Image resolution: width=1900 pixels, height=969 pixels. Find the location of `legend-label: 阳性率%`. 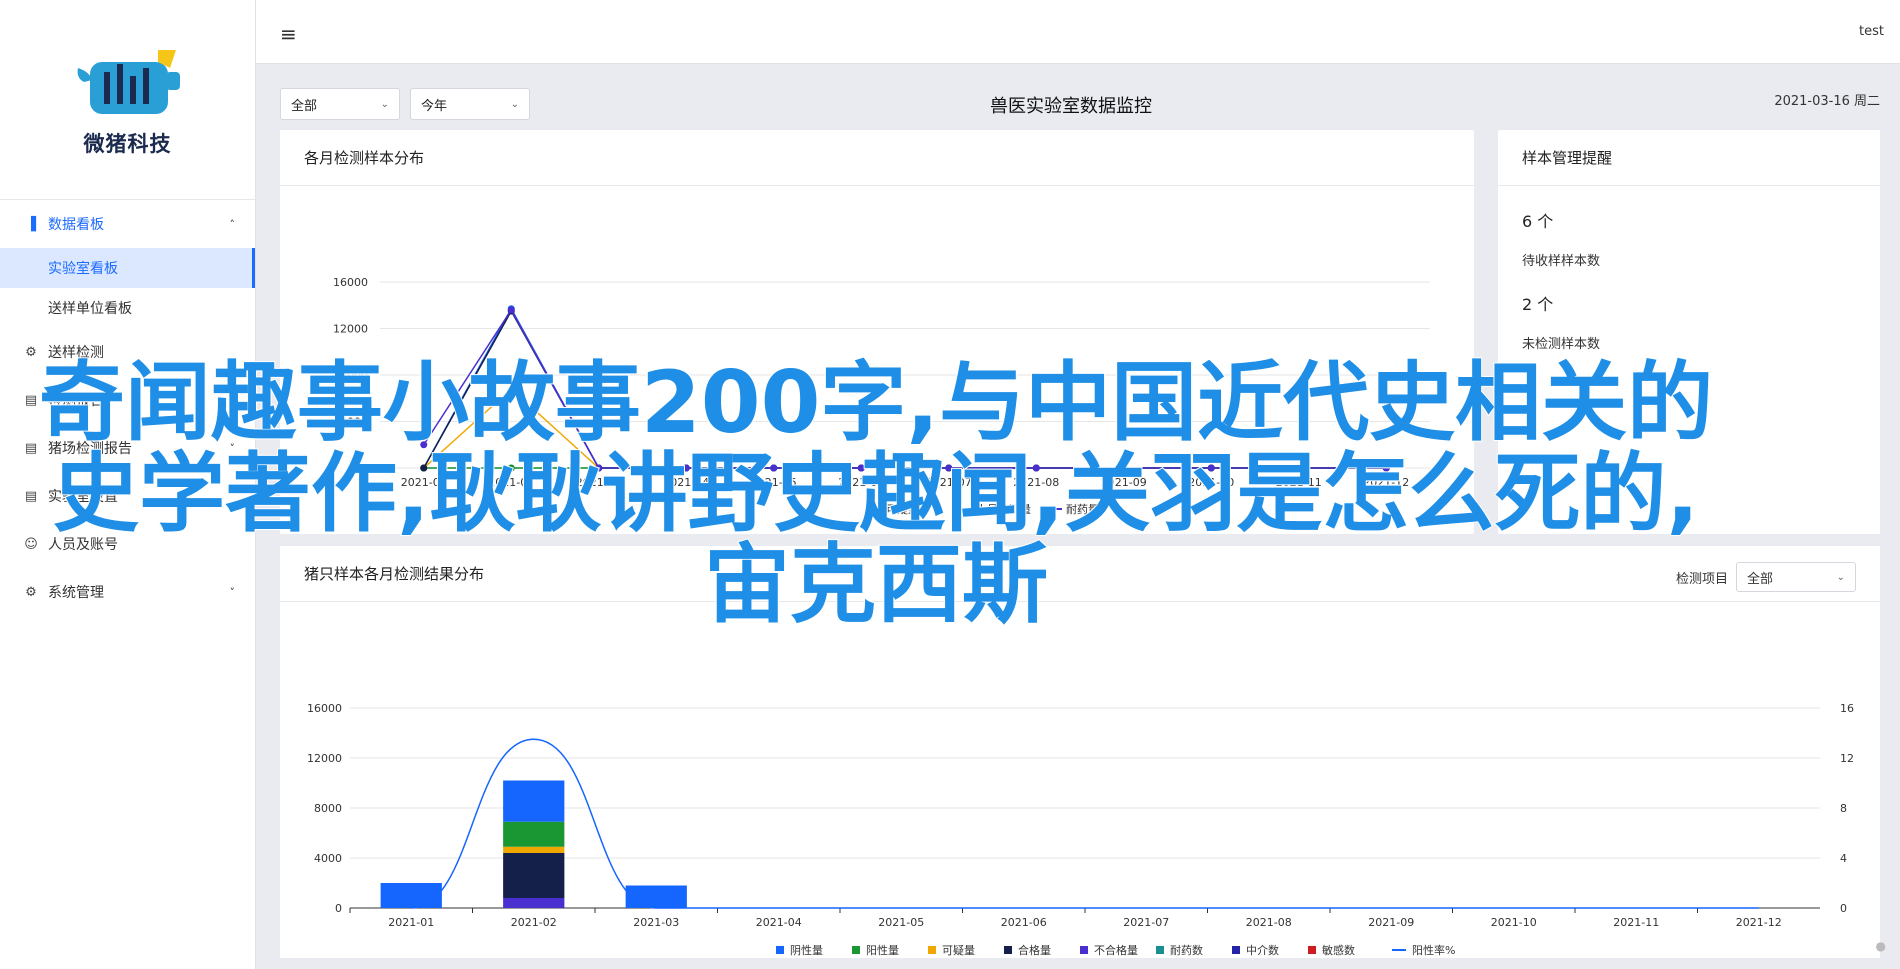

legend-label: 阳性率% is located at coordinates (1433, 950).